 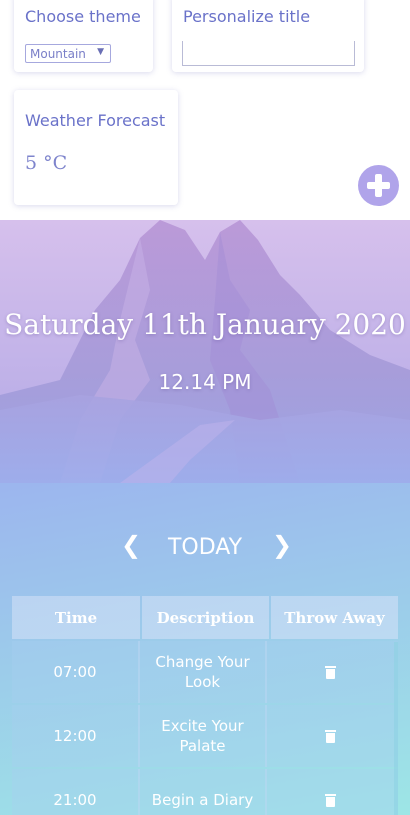 What do you see at coordinates (205, 324) in the screenshot?
I see `current-date: Saturday 11th January 2020` at bounding box center [205, 324].